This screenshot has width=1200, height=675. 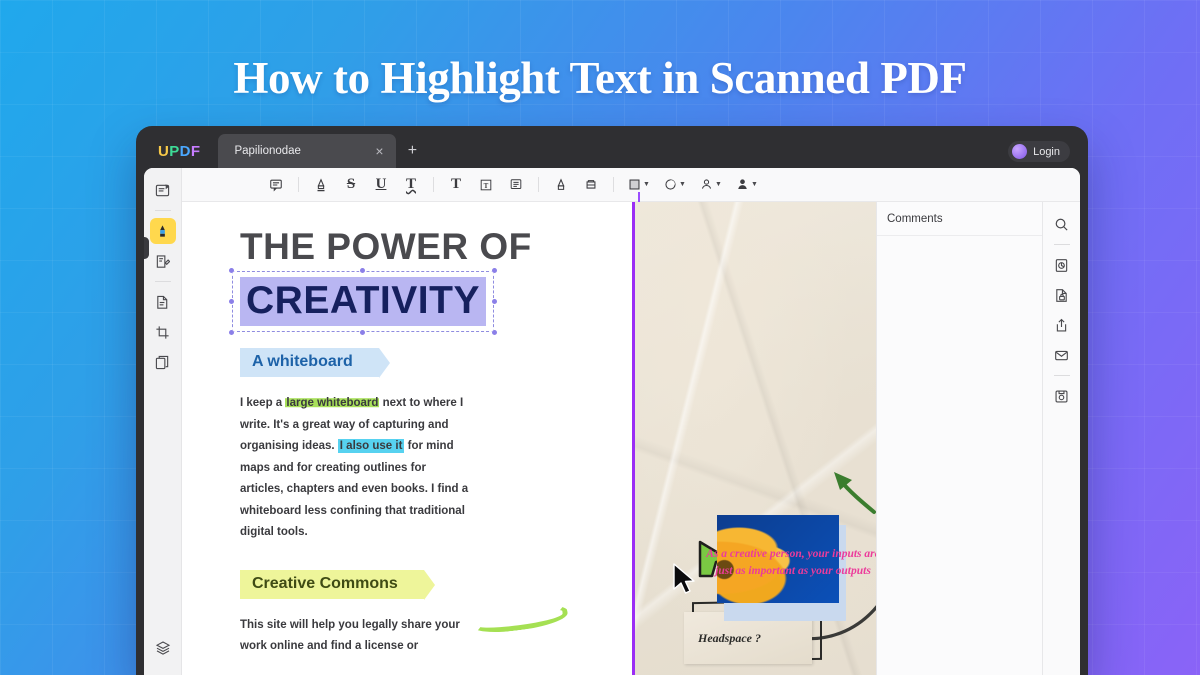 What do you see at coordinates (1062, 265) in the screenshot?
I see `ocr-convert-button` at bounding box center [1062, 265].